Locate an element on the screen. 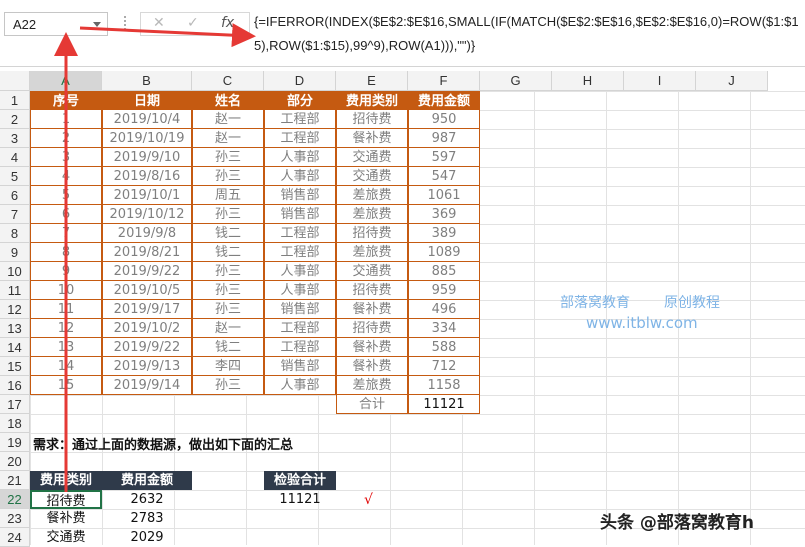  table-data-cell: 389 is located at coordinates (444, 233).